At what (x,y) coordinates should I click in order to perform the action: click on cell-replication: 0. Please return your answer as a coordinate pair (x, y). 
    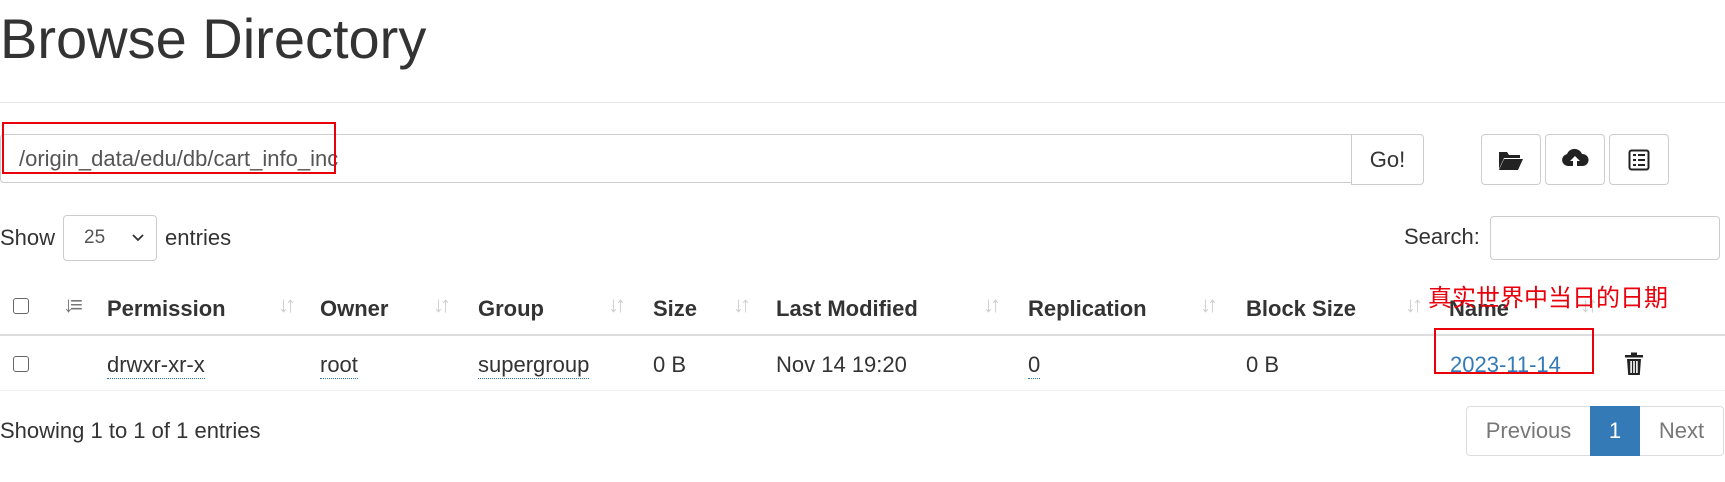
    Looking at the image, I should click on (1034, 365).